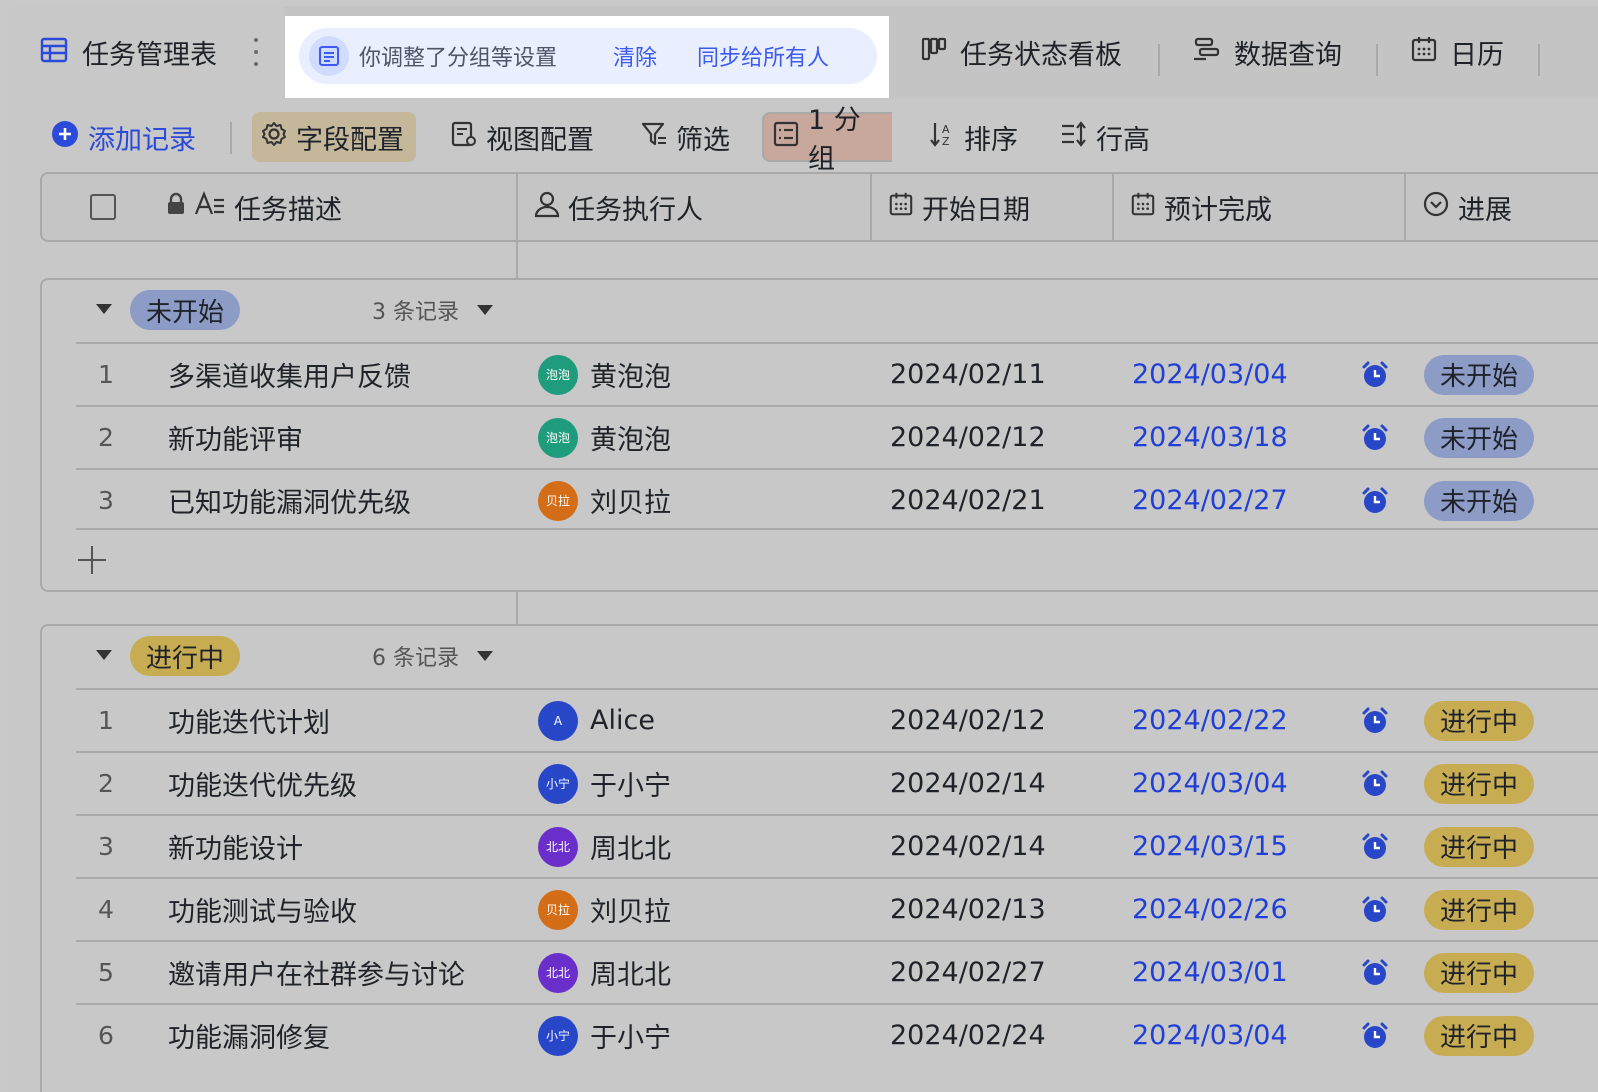 The height and width of the screenshot is (1092, 1598). Describe the element at coordinates (968, 1035) in the screenshot. I see `start-date: 2024/02/24` at that location.